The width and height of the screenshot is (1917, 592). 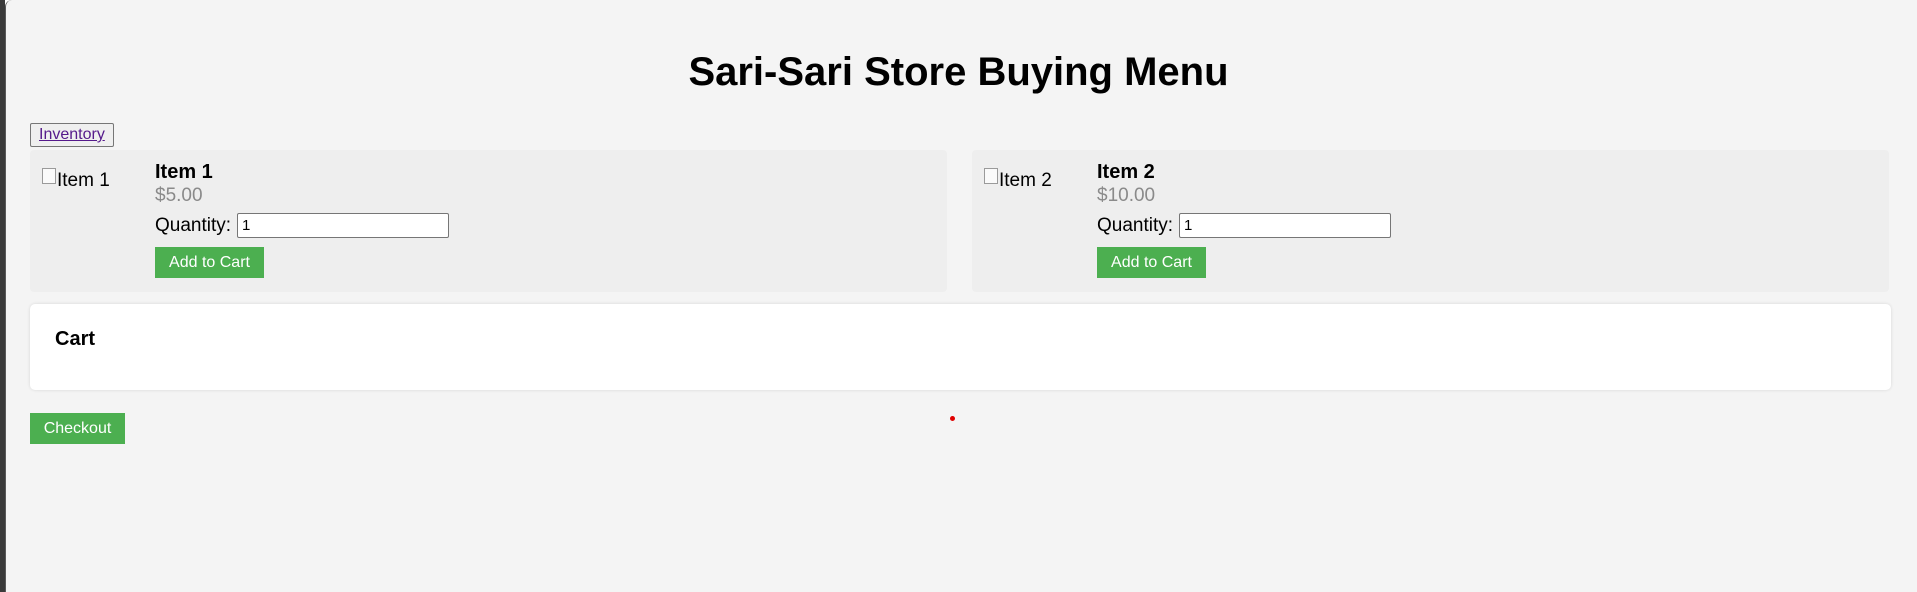 What do you see at coordinates (952, 418) in the screenshot?
I see `mouse-cursor-dot` at bounding box center [952, 418].